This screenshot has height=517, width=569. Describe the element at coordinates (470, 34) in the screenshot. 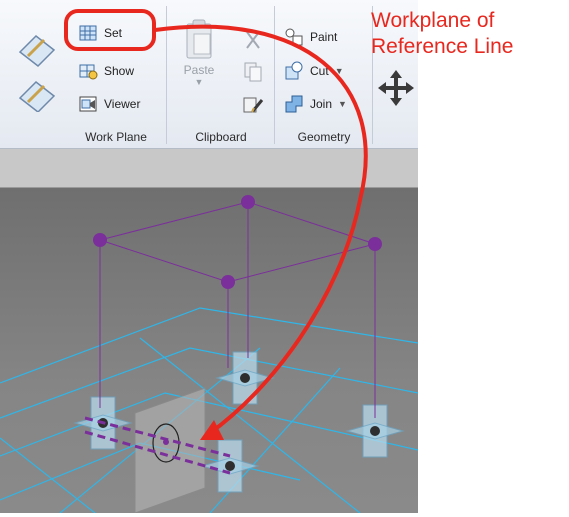

I see `annotation-label: Workplane of Reference Line` at that location.